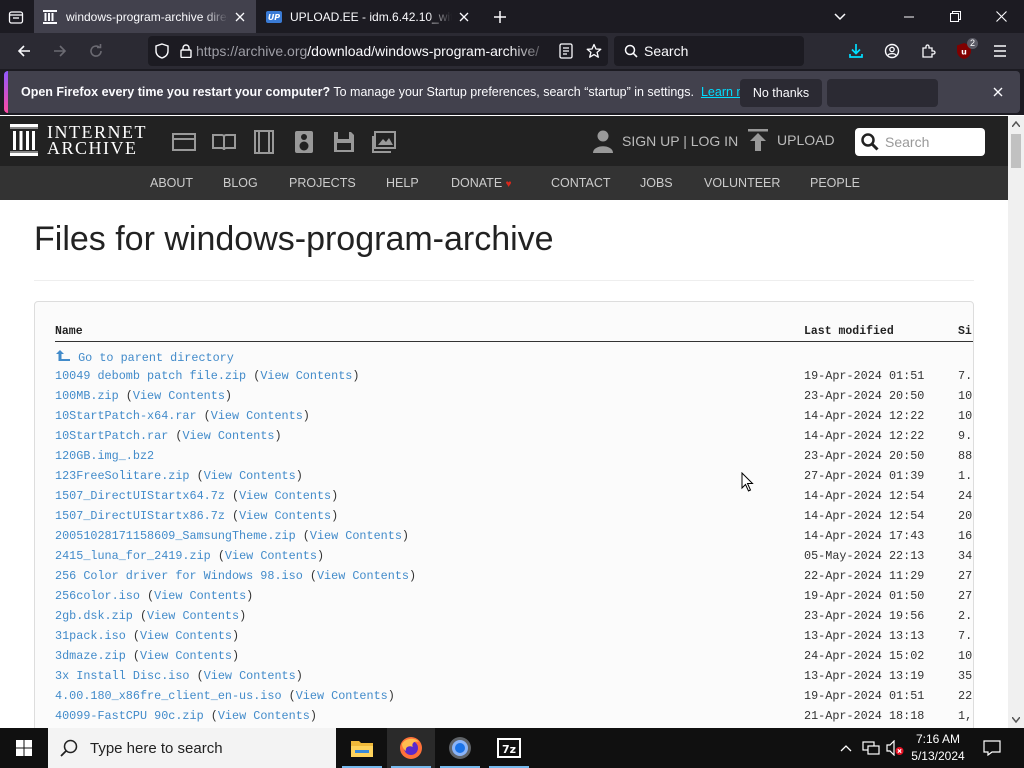  I want to click on list-all-tabs-chevron-icon, so click(840, 17).